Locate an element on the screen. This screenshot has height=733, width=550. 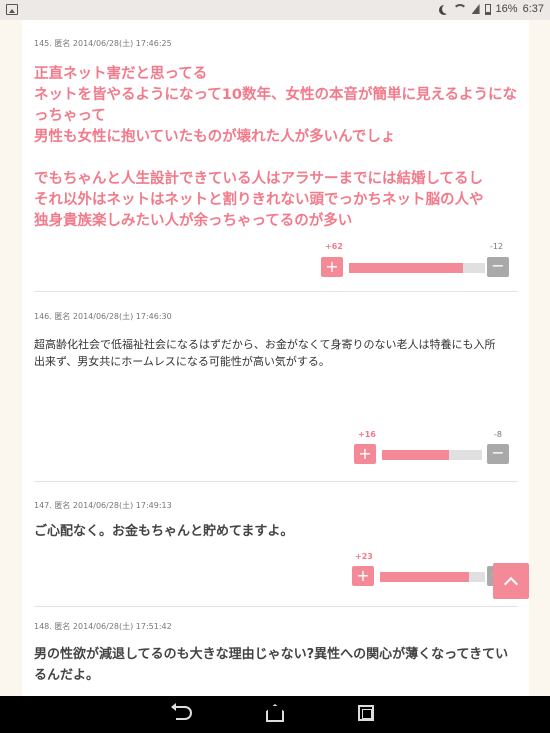
recent-apps-icon is located at coordinates (366, 713).